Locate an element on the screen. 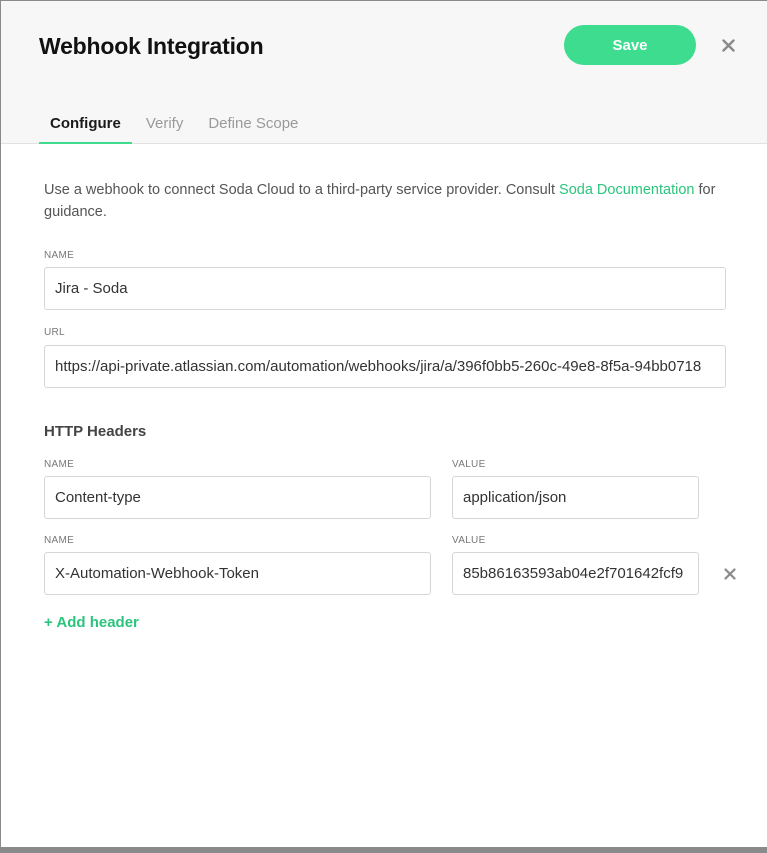 The width and height of the screenshot is (767, 853). tab-define-scope: Define Scope is located at coordinates (253, 122).